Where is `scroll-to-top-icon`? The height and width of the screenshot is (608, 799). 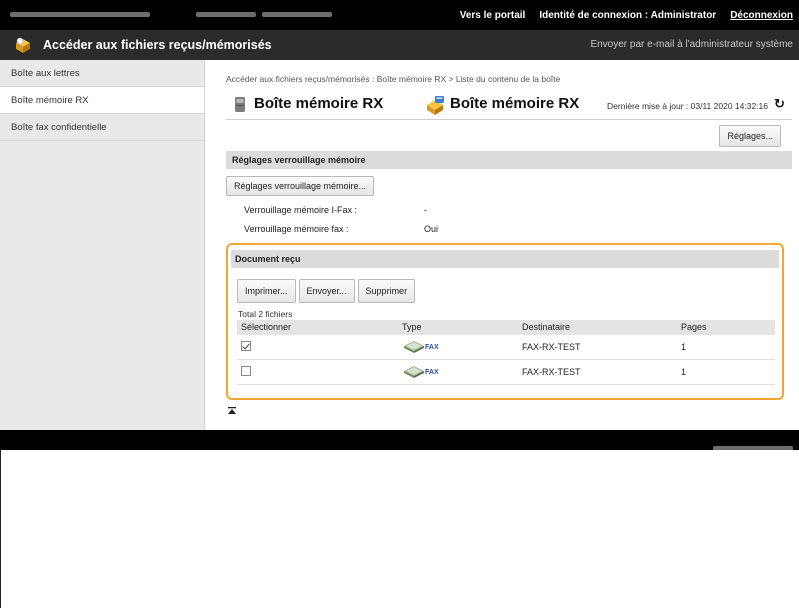
scroll-to-top-icon is located at coordinates (232, 411).